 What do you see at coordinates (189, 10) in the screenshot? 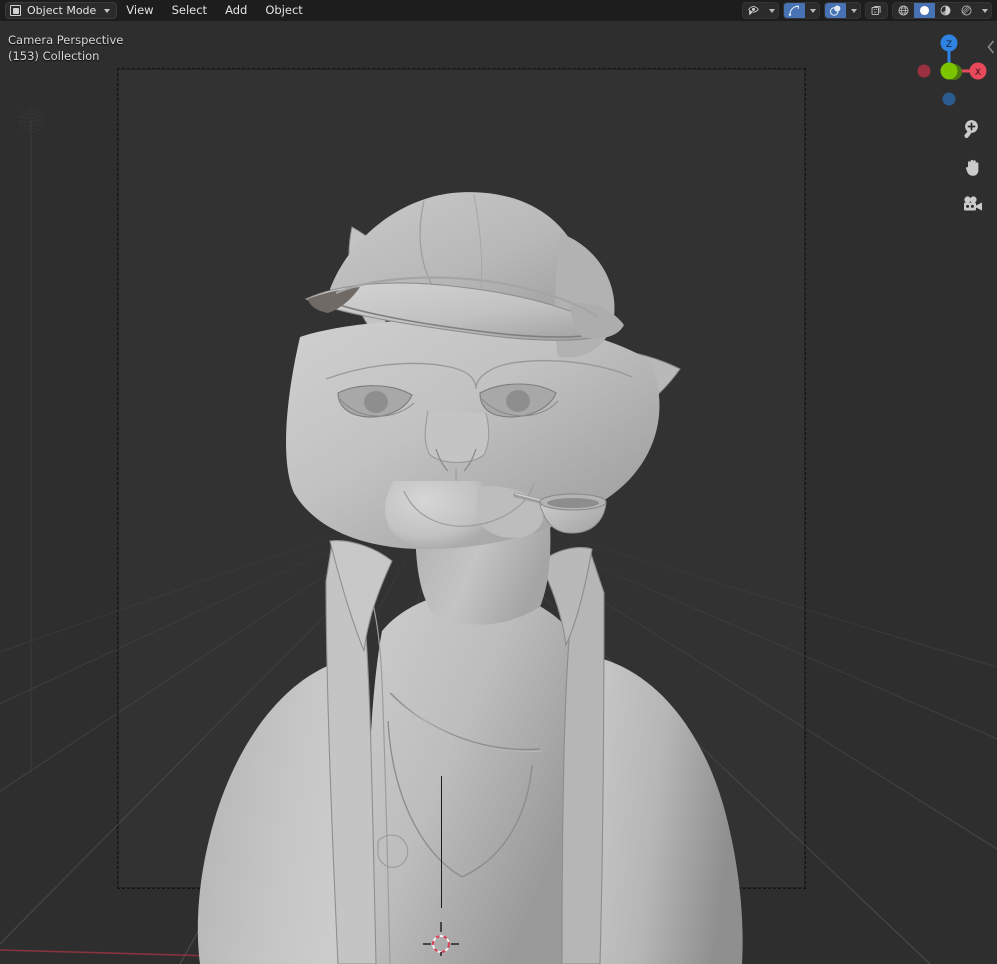
I see `menu-select: Select` at bounding box center [189, 10].